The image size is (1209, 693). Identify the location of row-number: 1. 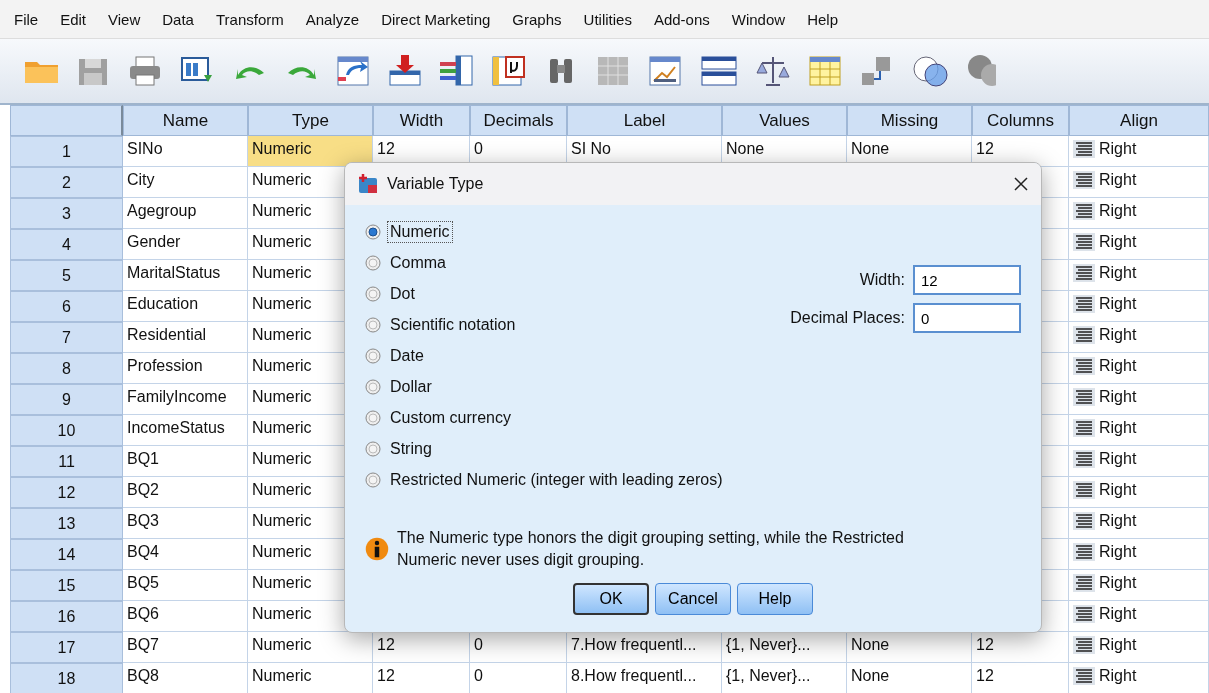
(66, 151).